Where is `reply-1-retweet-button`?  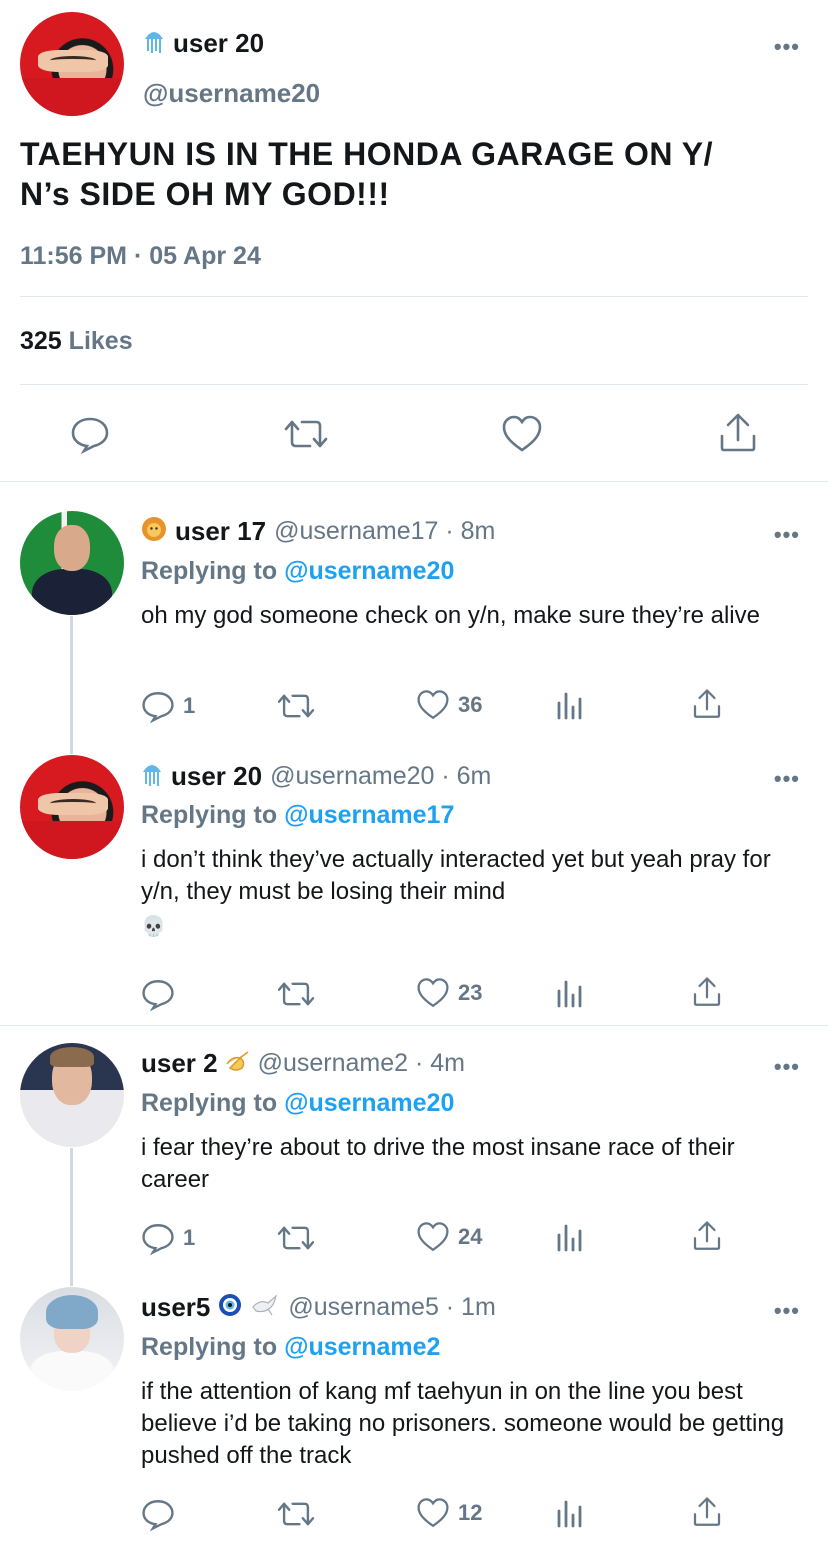 reply-1-retweet-button is located at coordinates (296, 706).